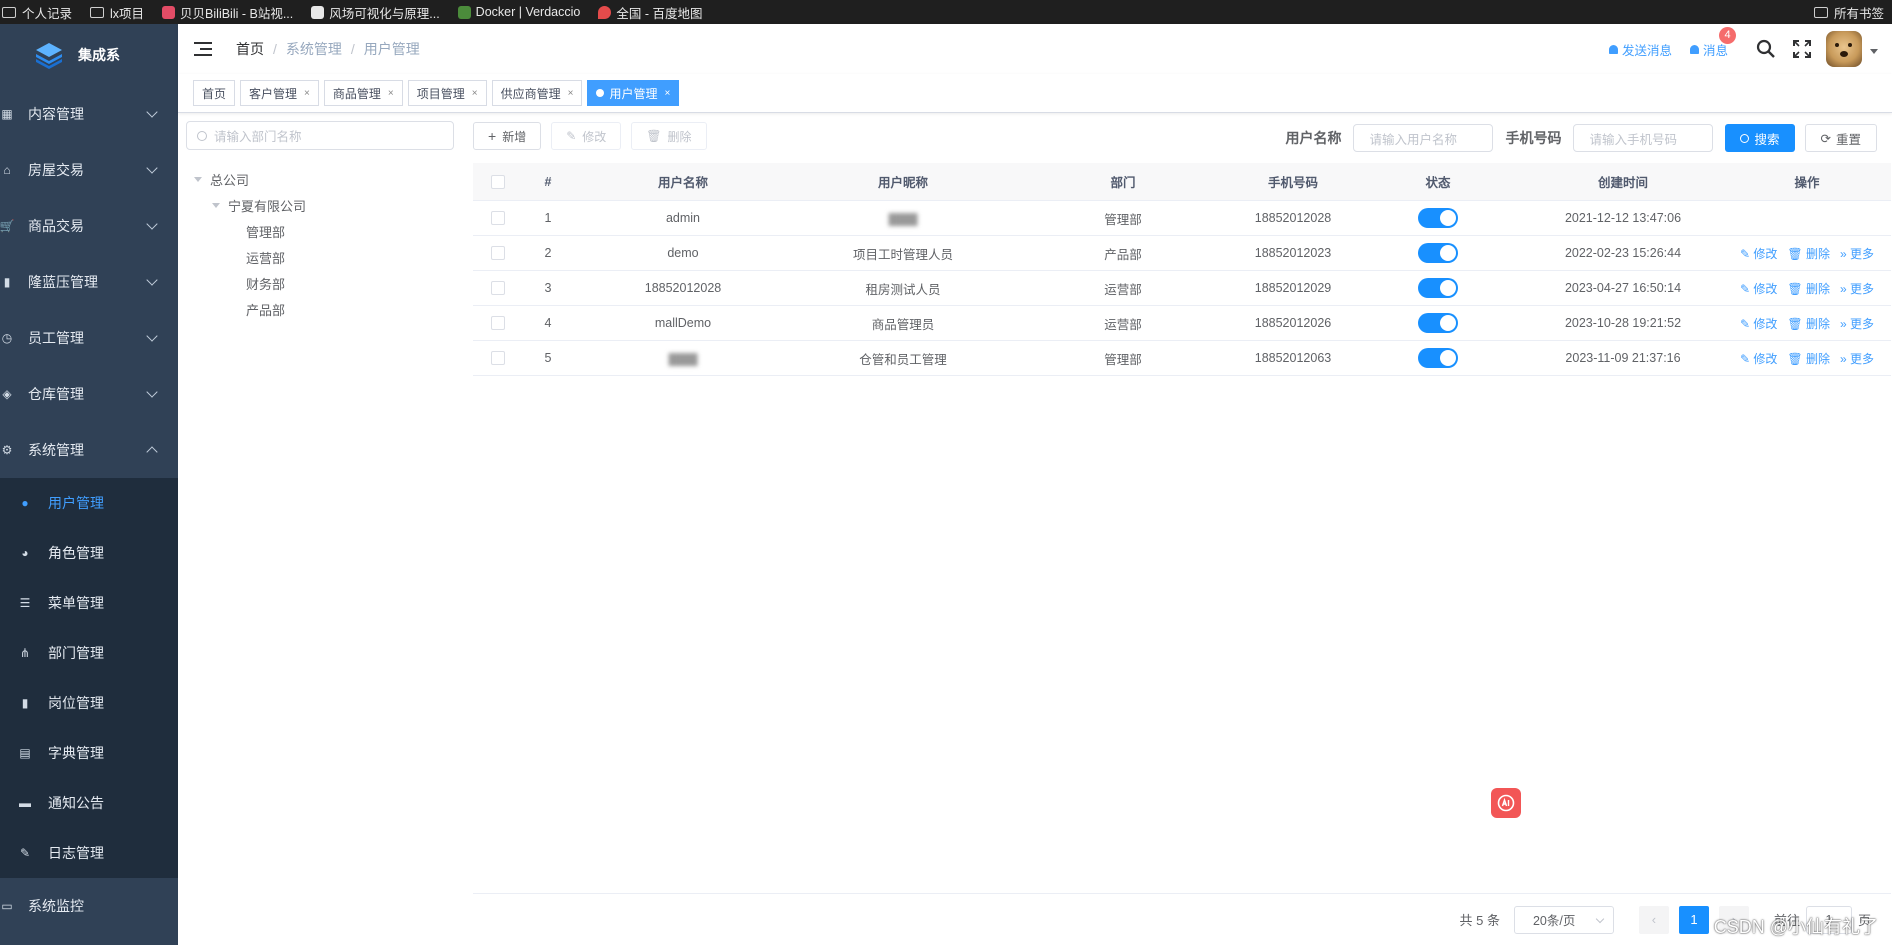  I want to click on tree-node-label: 总公司, so click(230, 180).